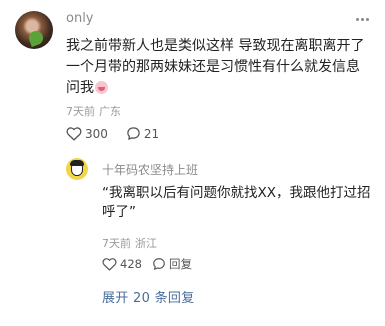  I want to click on reply-meta: 7天前 浙江, so click(129, 243).